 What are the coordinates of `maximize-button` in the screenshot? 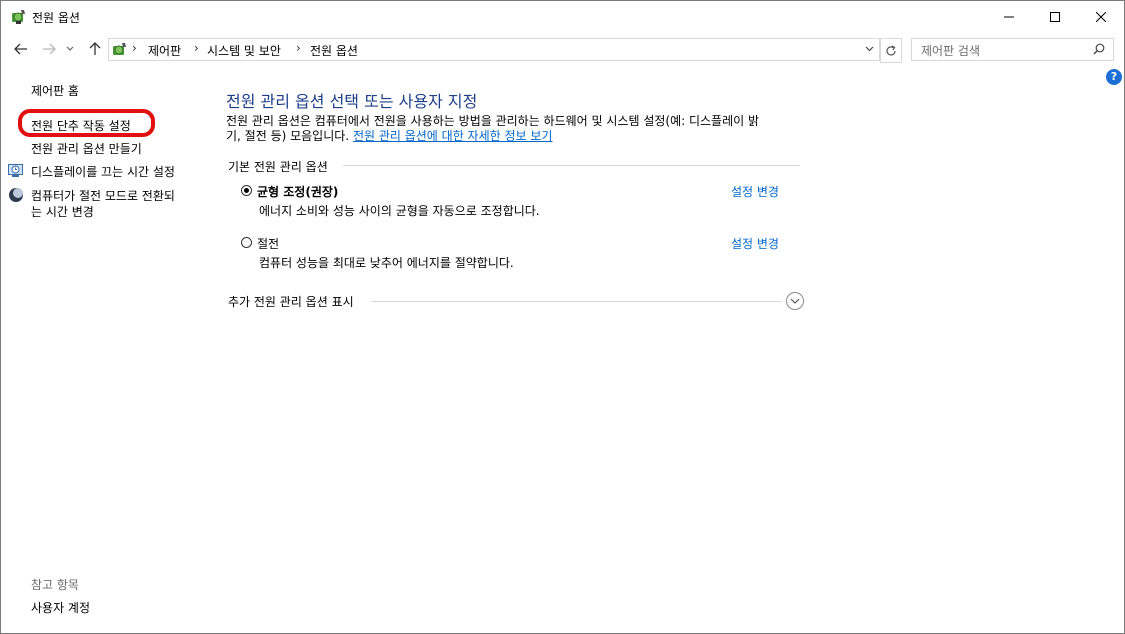 It's located at (1055, 16).